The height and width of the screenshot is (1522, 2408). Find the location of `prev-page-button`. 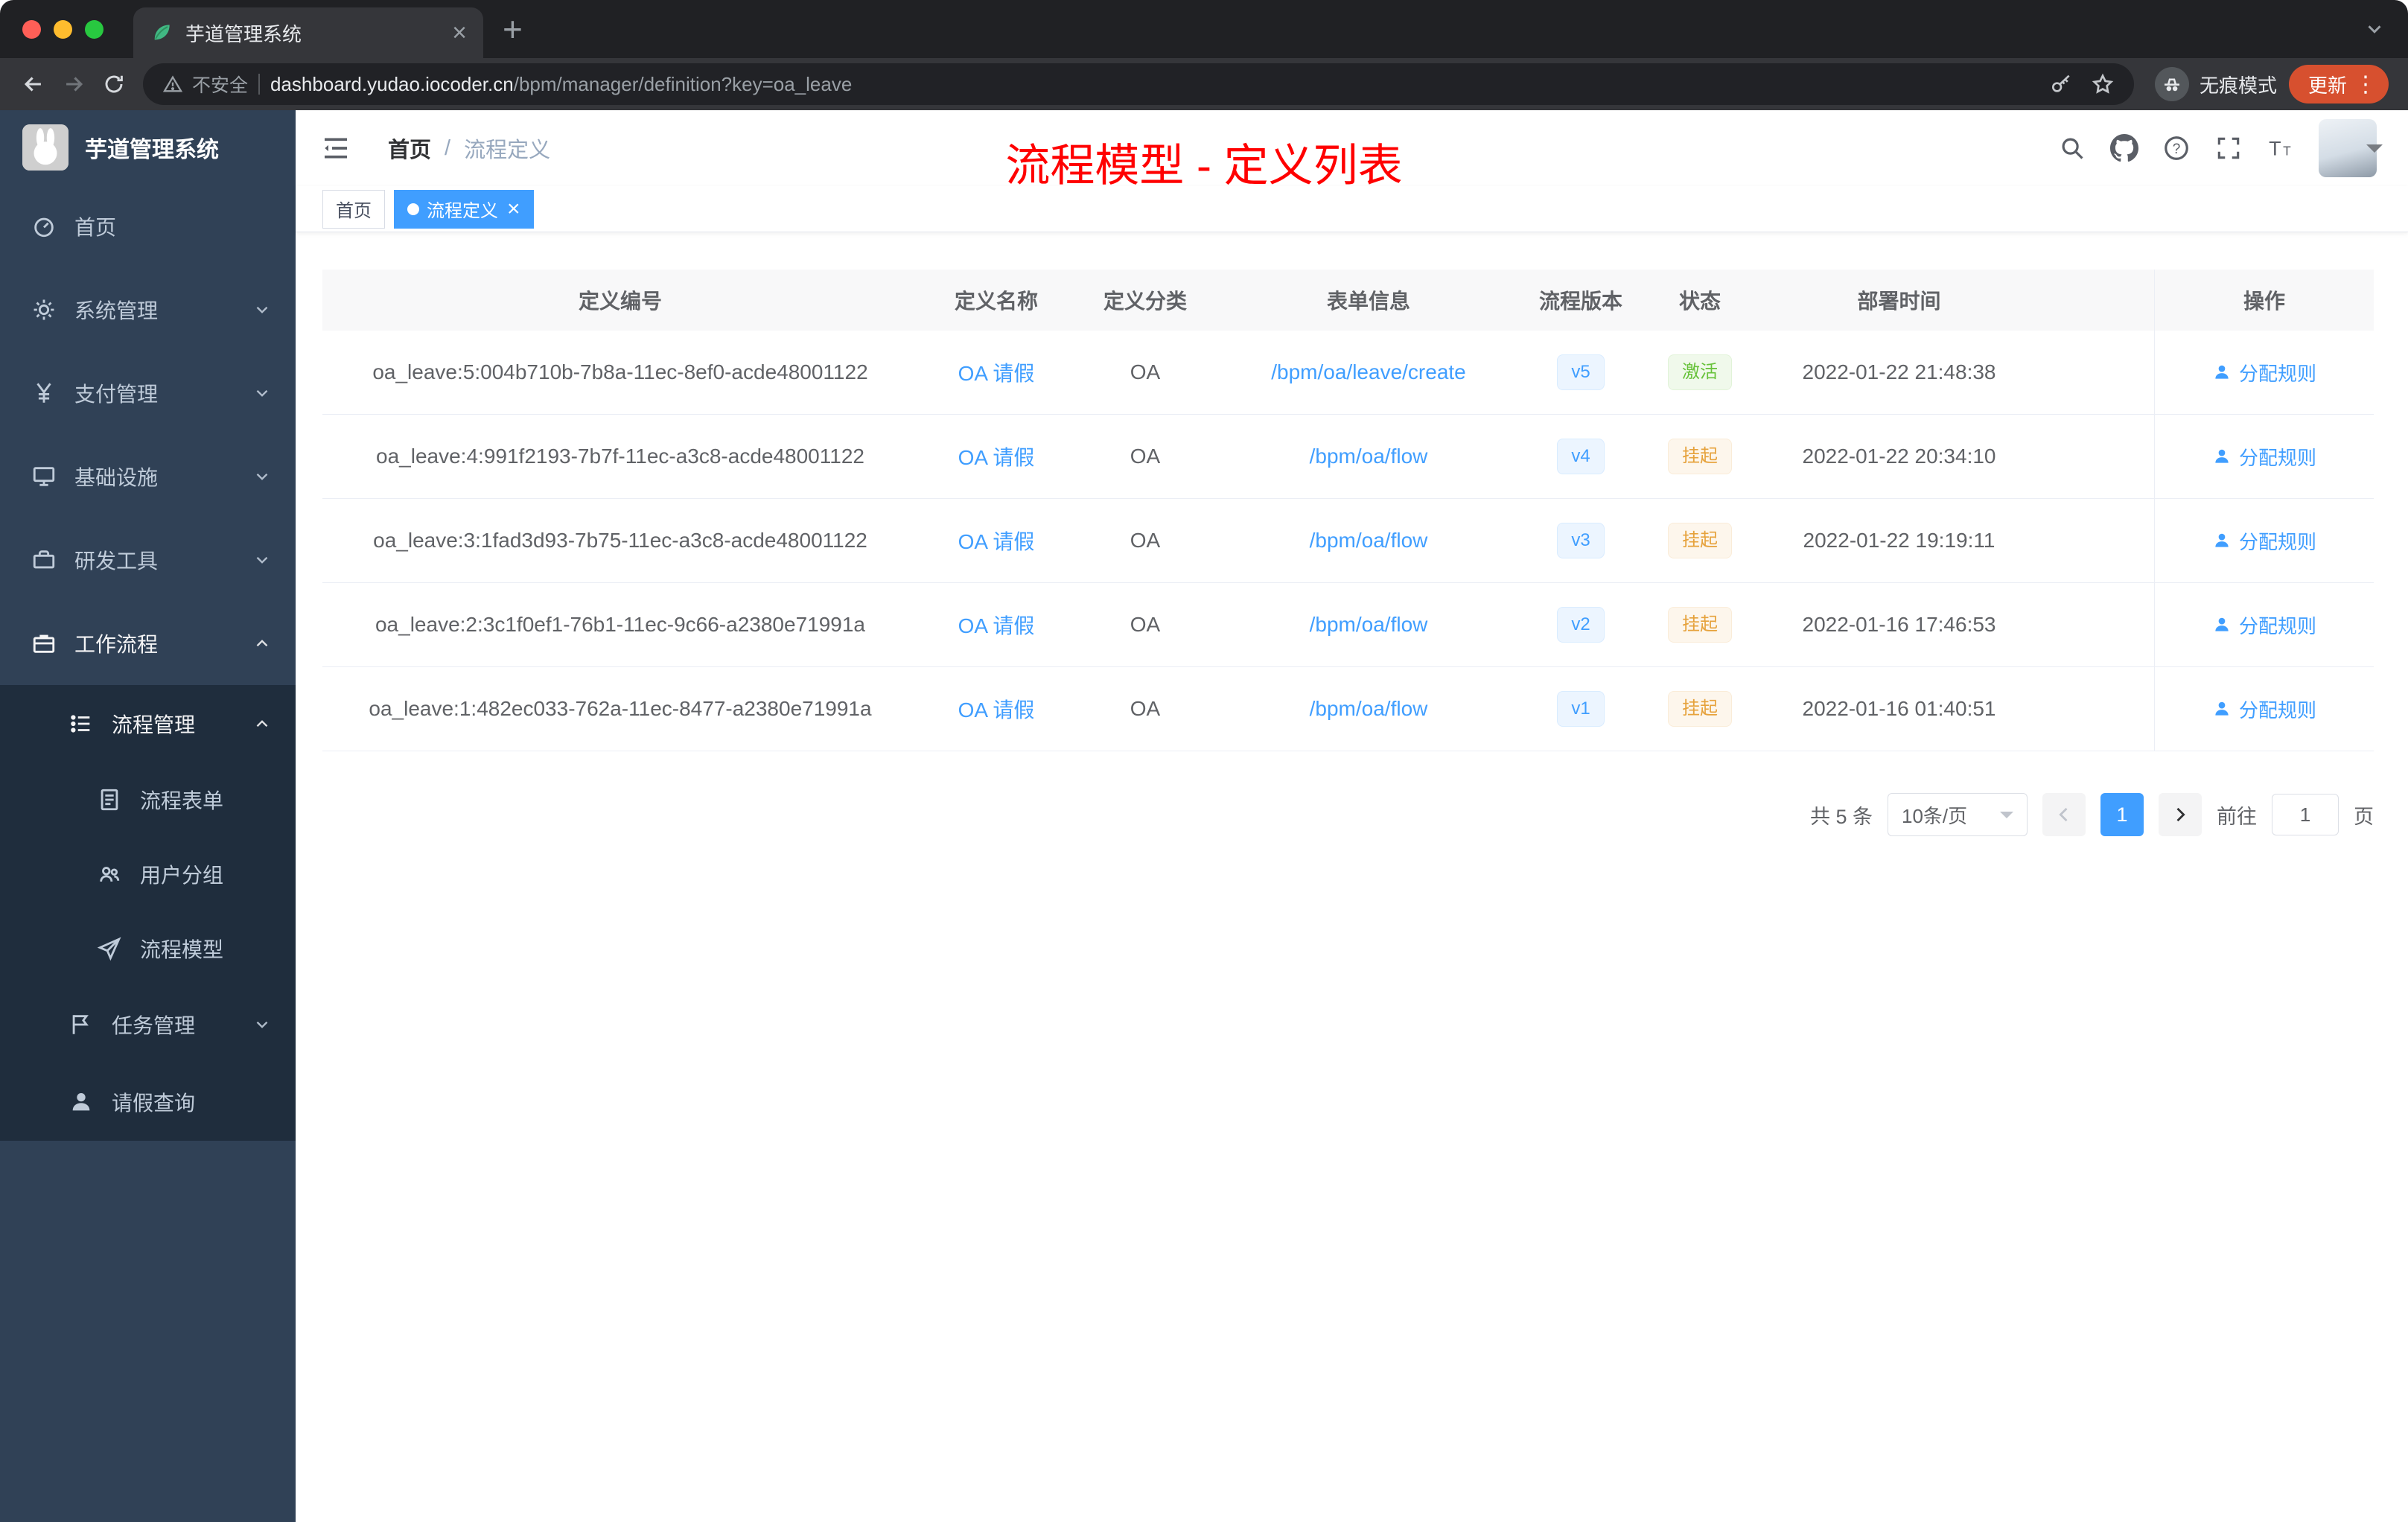

prev-page-button is located at coordinates (2064, 814).